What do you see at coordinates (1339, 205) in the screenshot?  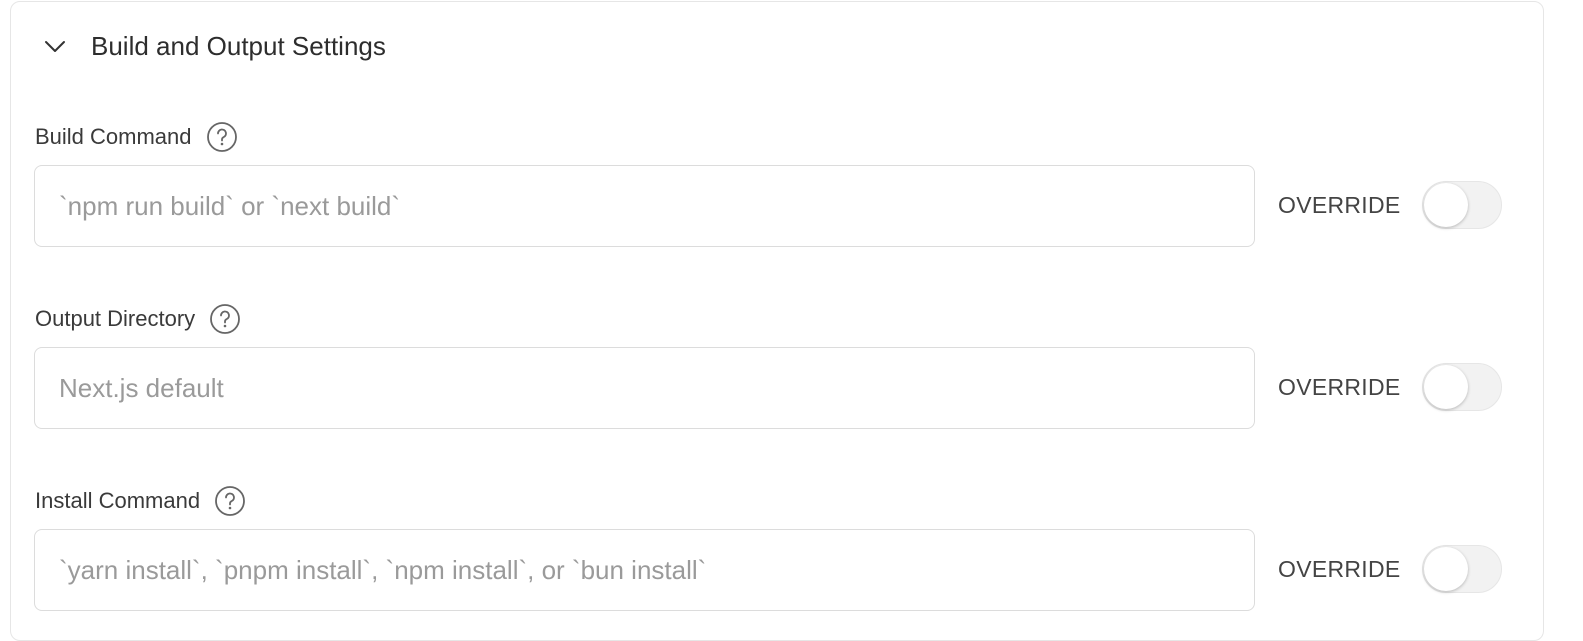 I see `build-command-override-label: OVERRIDE` at bounding box center [1339, 205].